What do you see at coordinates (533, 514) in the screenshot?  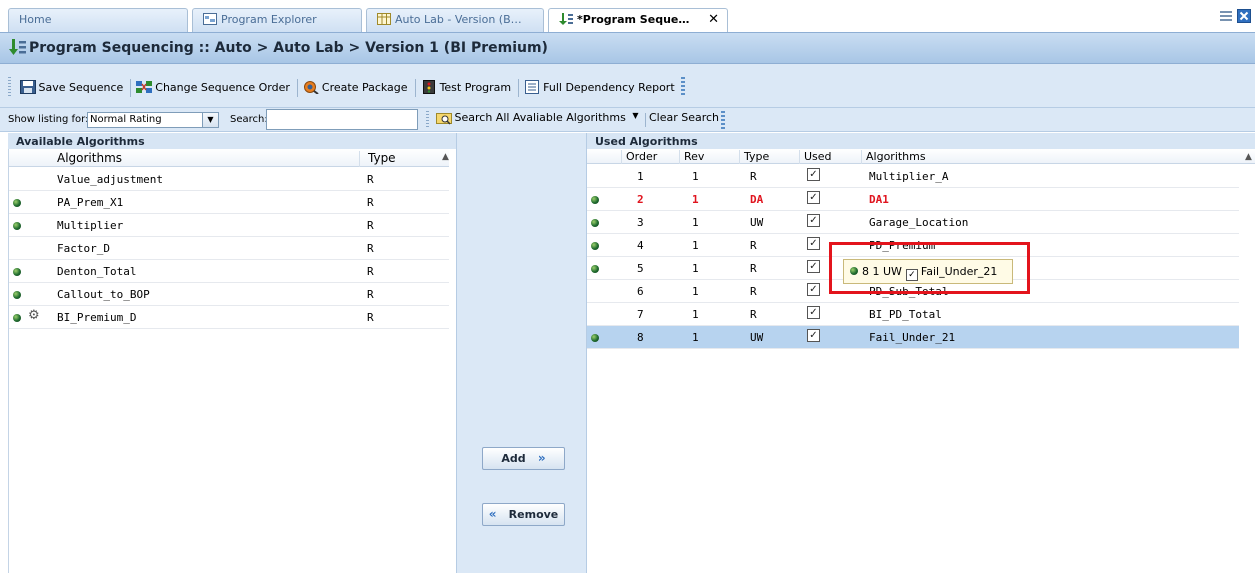 I see `remove-button-label: Remove` at bounding box center [533, 514].